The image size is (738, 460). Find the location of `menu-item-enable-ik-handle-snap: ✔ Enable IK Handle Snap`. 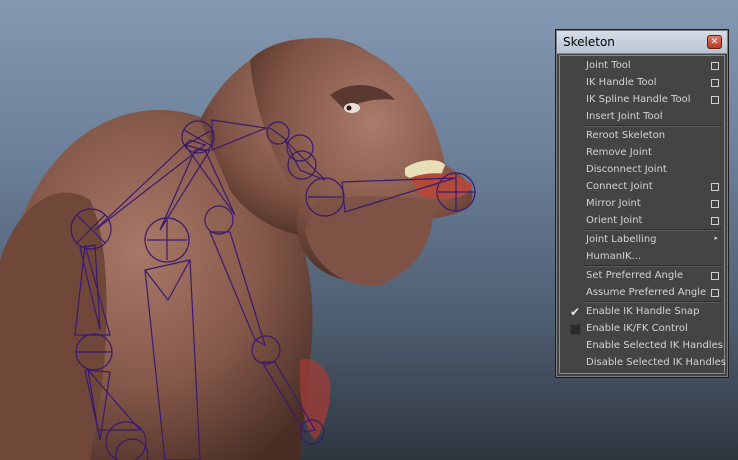

menu-item-enable-ik-handle-snap: ✔ Enable IK Handle Snap is located at coordinates (642, 312).